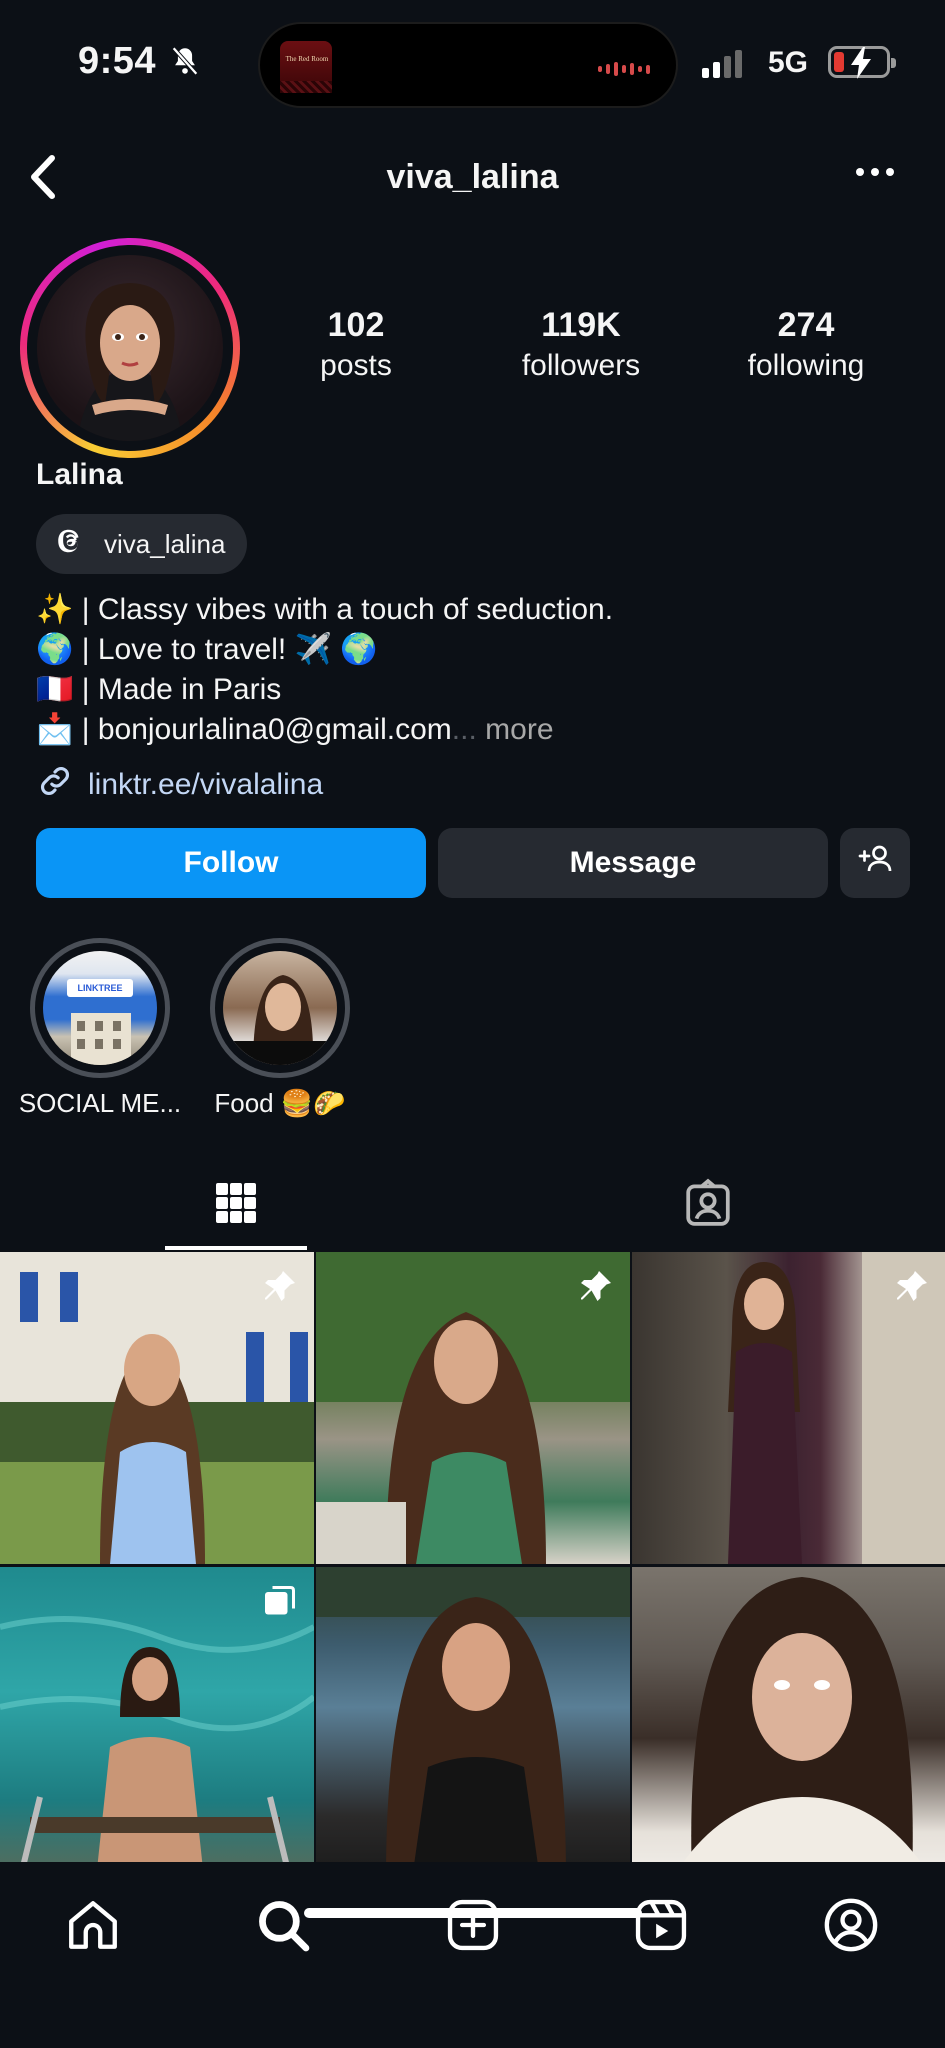  I want to click on threads-badge: viva_lalina, so click(142, 544).